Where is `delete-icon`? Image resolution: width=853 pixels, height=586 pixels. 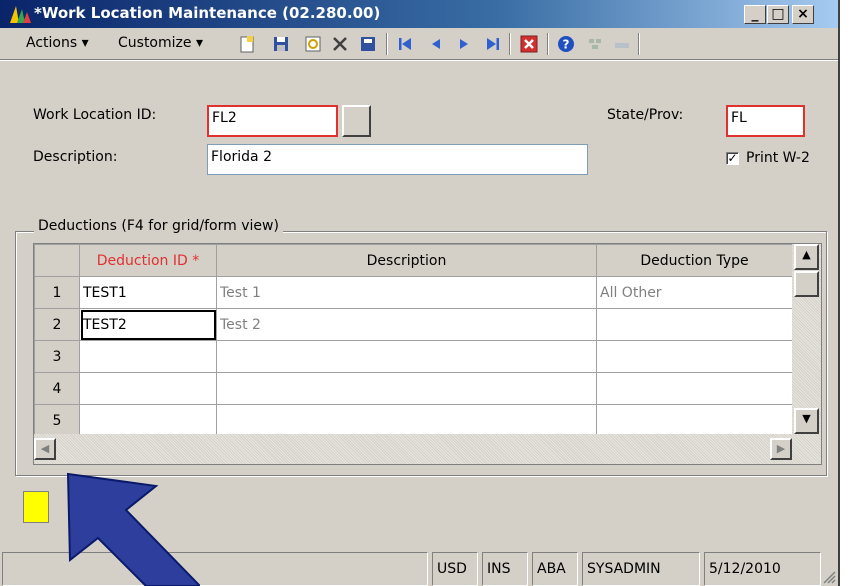
delete-icon is located at coordinates (340, 44).